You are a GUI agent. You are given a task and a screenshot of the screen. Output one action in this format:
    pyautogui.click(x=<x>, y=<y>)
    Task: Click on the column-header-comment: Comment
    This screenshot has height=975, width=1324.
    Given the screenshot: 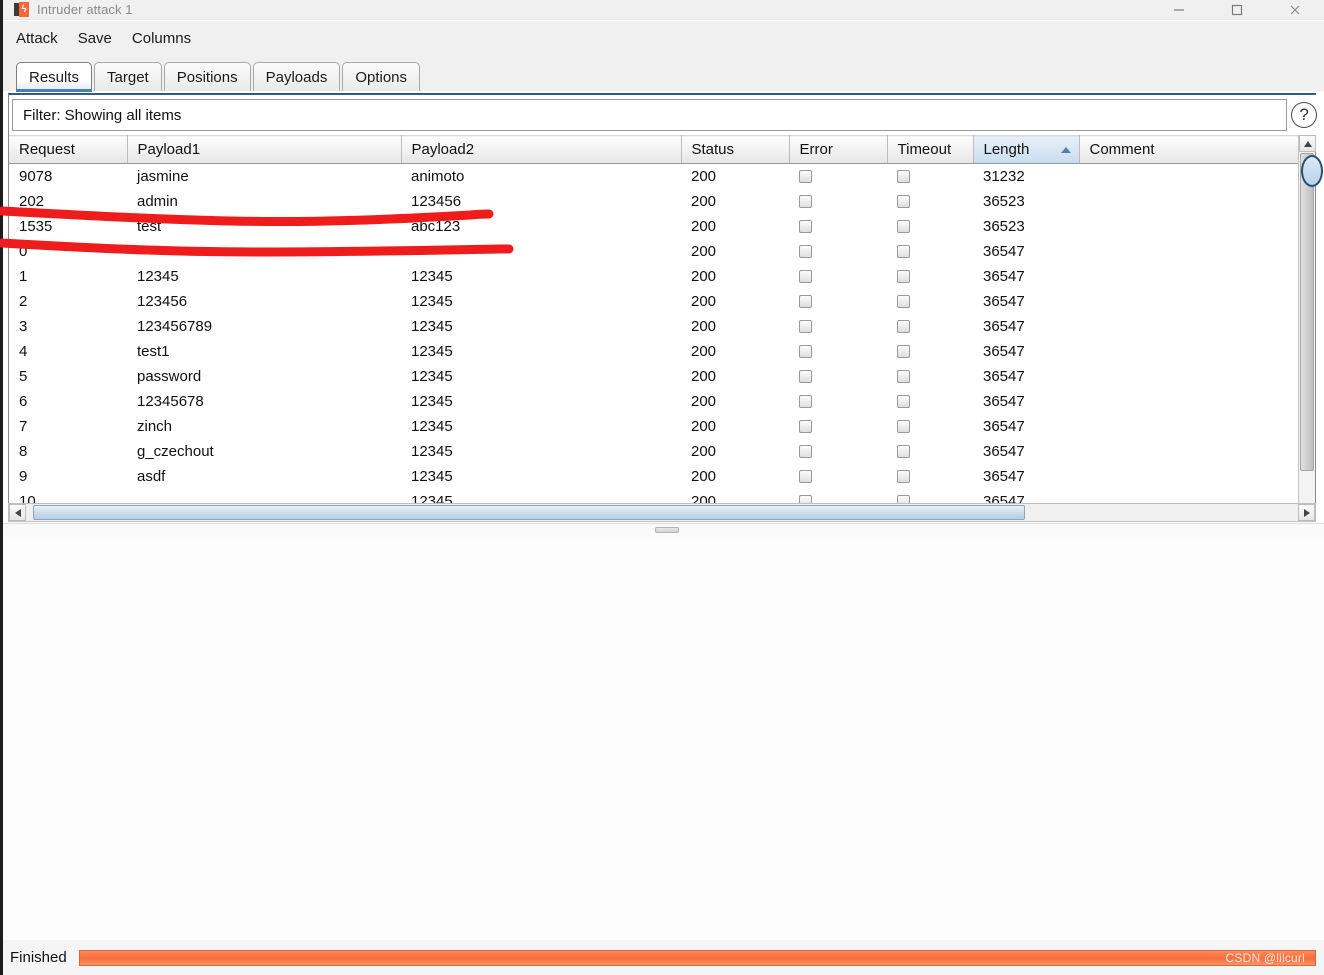 What is the action you would take?
    pyautogui.click(x=1189, y=149)
    